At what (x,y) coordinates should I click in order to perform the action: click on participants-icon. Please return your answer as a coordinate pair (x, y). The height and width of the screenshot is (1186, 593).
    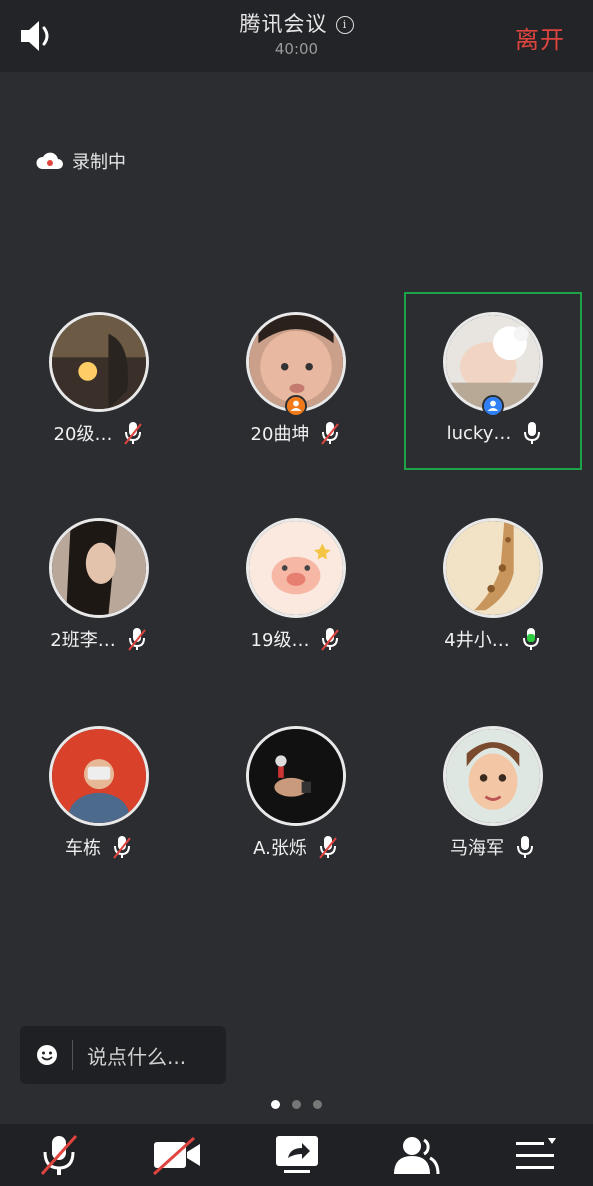
    Looking at the image, I should click on (417, 1156).